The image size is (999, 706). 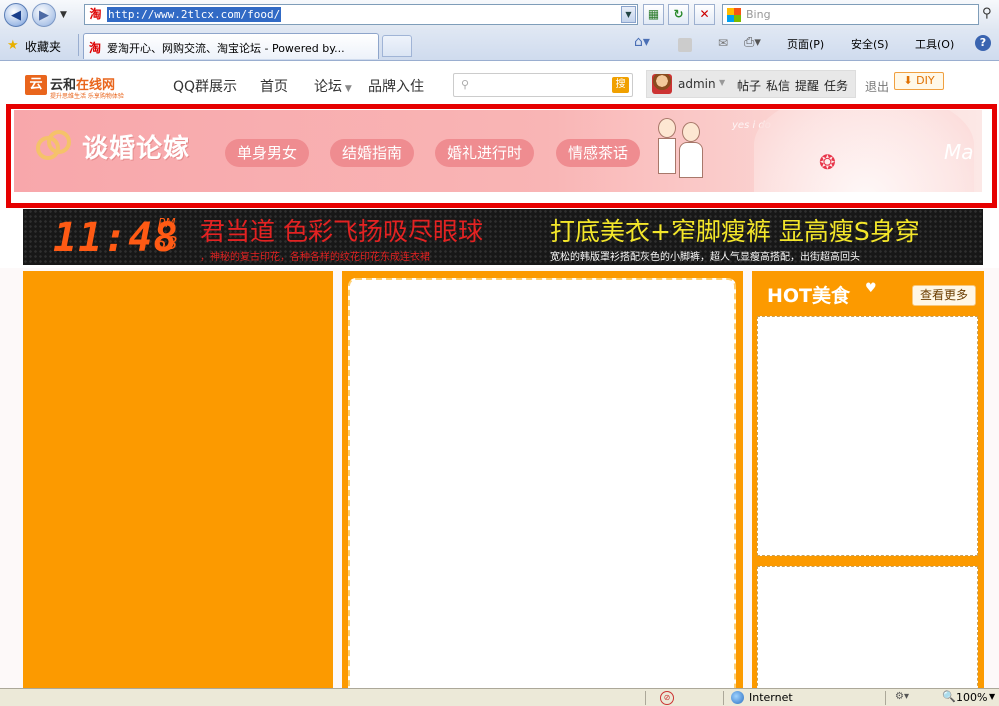 I want to click on arrow-left-icon: ◀, so click(x=16, y=15).